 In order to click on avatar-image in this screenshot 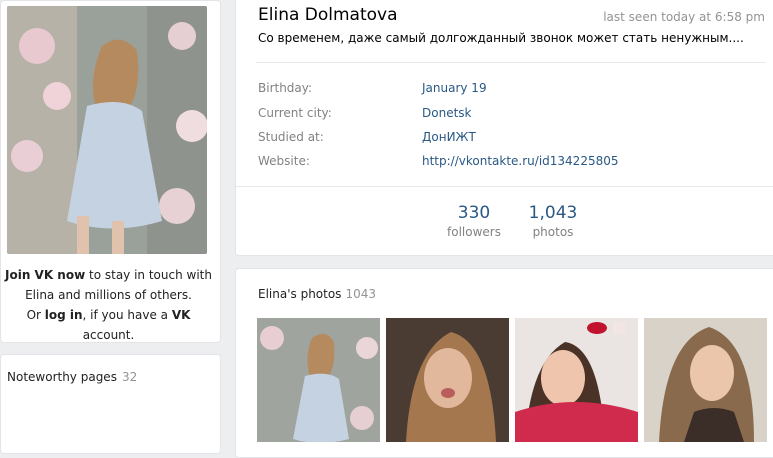, I will do `click(107, 130)`.